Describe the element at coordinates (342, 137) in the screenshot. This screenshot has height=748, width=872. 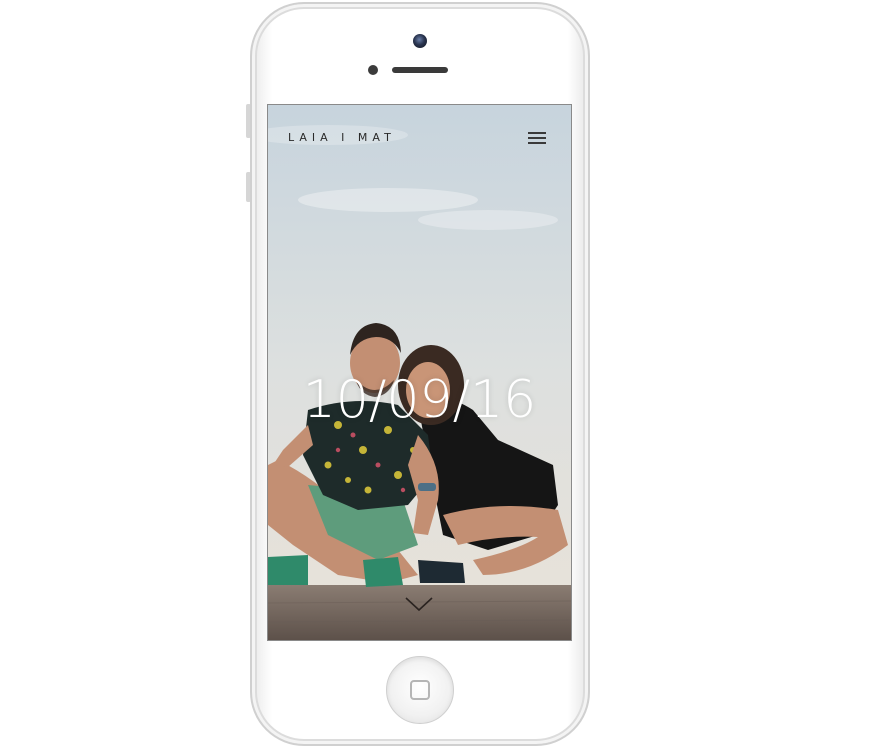
I see `site-title: LAIA I MAT` at that location.